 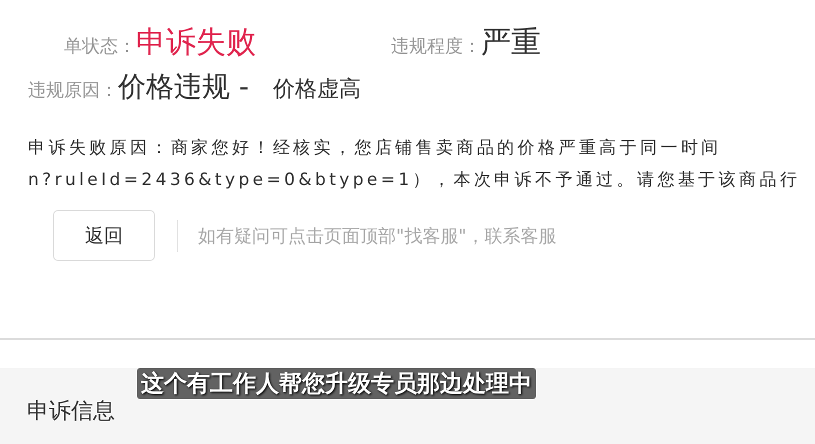 What do you see at coordinates (71, 411) in the screenshot?
I see `section-title: 申诉信息` at bounding box center [71, 411].